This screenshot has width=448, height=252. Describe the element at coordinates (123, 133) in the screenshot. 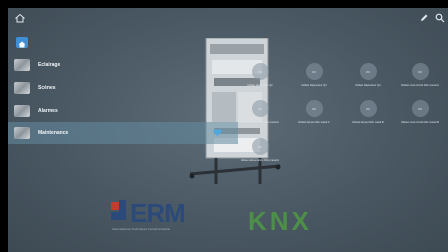

I see `menu-item-maintenance: Maintenance` at that location.